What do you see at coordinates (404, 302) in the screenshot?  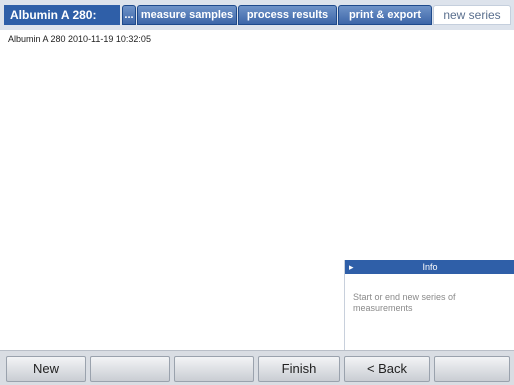 I see `info-text: Start or end new series of measurements` at bounding box center [404, 302].